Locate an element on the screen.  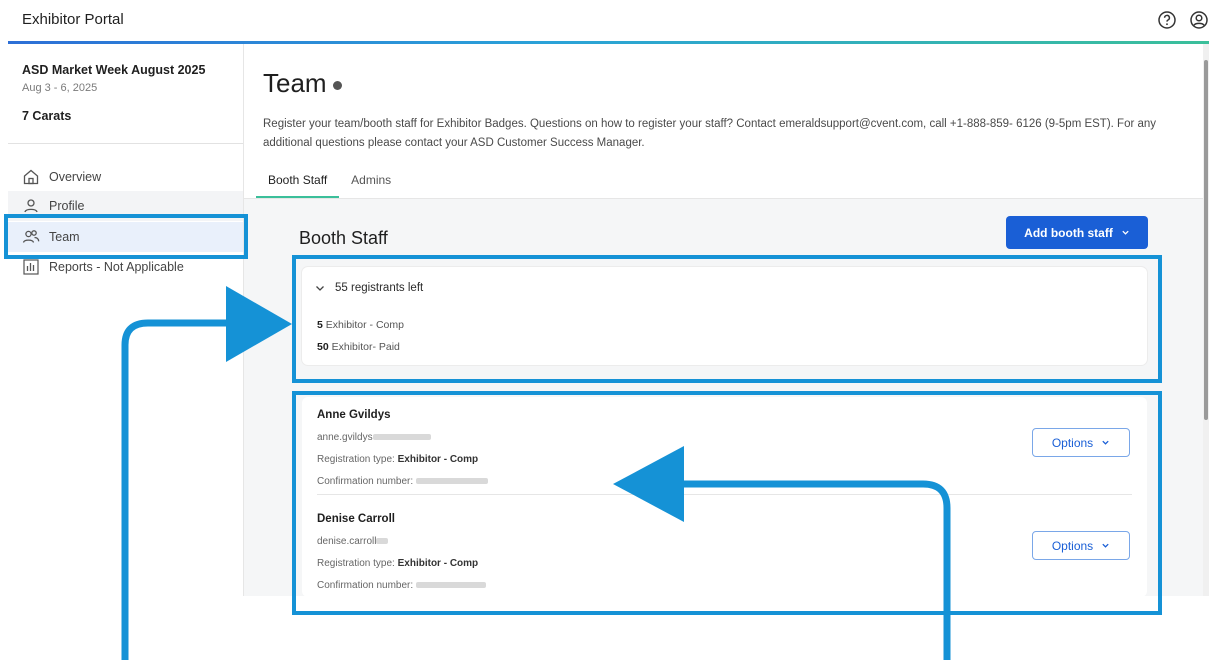
top-icons is located at coordinates (1183, 20).